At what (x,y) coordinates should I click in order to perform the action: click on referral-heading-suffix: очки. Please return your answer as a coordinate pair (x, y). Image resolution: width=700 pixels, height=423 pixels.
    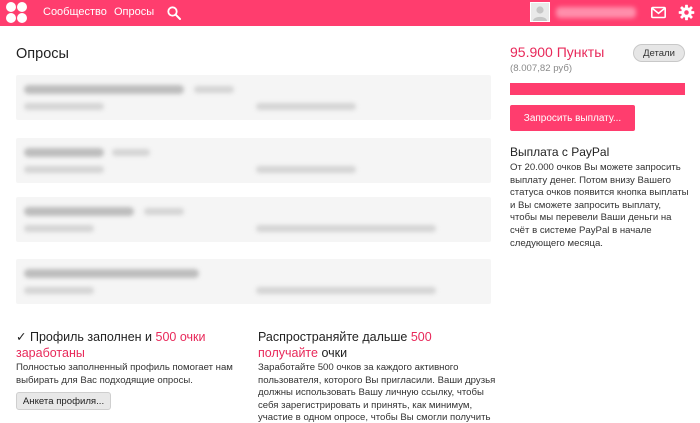
    Looking at the image, I should click on (334, 353).